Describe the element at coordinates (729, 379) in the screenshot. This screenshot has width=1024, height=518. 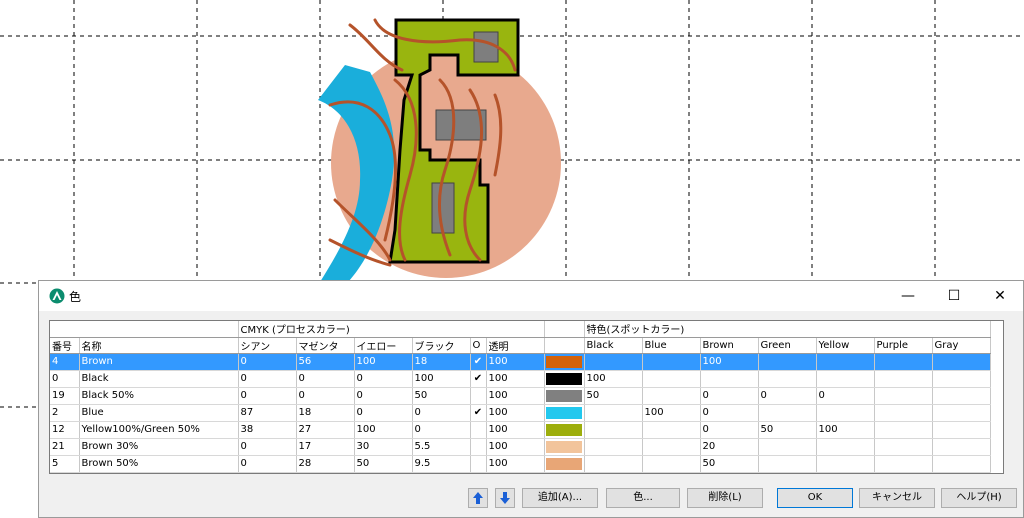
I see `cell-spot-brown` at that location.